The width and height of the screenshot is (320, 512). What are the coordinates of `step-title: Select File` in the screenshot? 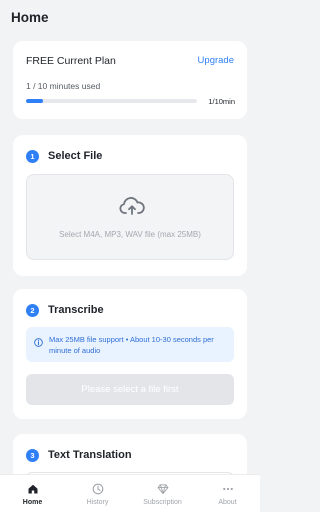 It's located at (75, 156).